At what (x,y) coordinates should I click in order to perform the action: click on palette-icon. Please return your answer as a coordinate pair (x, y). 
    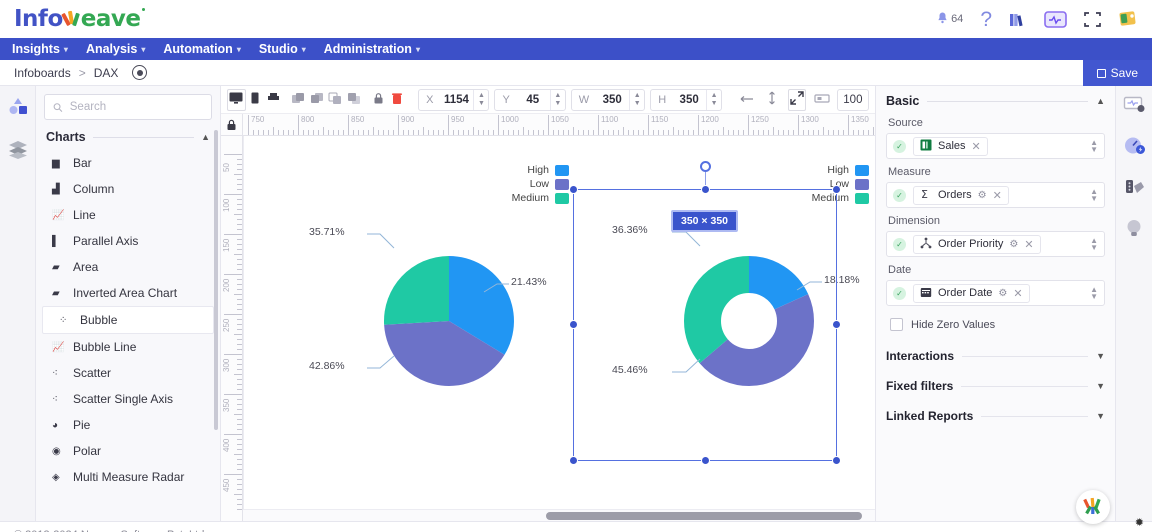
    Looking at the image, I should click on (1134, 188).